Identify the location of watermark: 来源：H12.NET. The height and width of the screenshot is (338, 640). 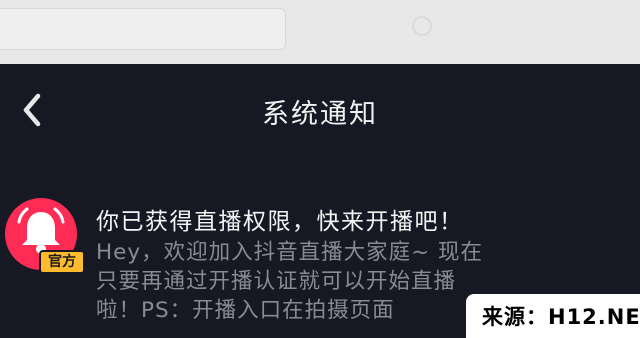
(553, 316).